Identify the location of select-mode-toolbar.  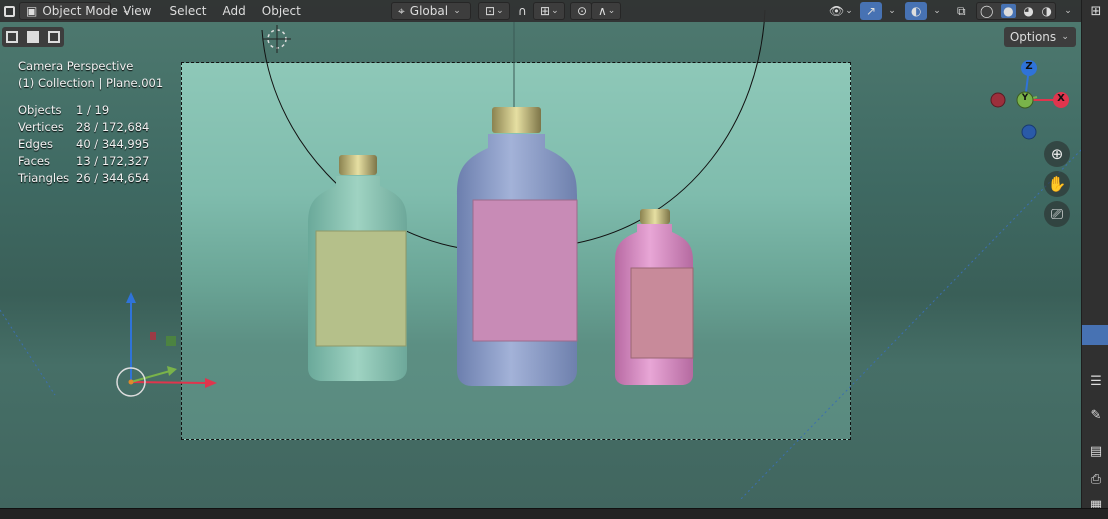
(32, 37).